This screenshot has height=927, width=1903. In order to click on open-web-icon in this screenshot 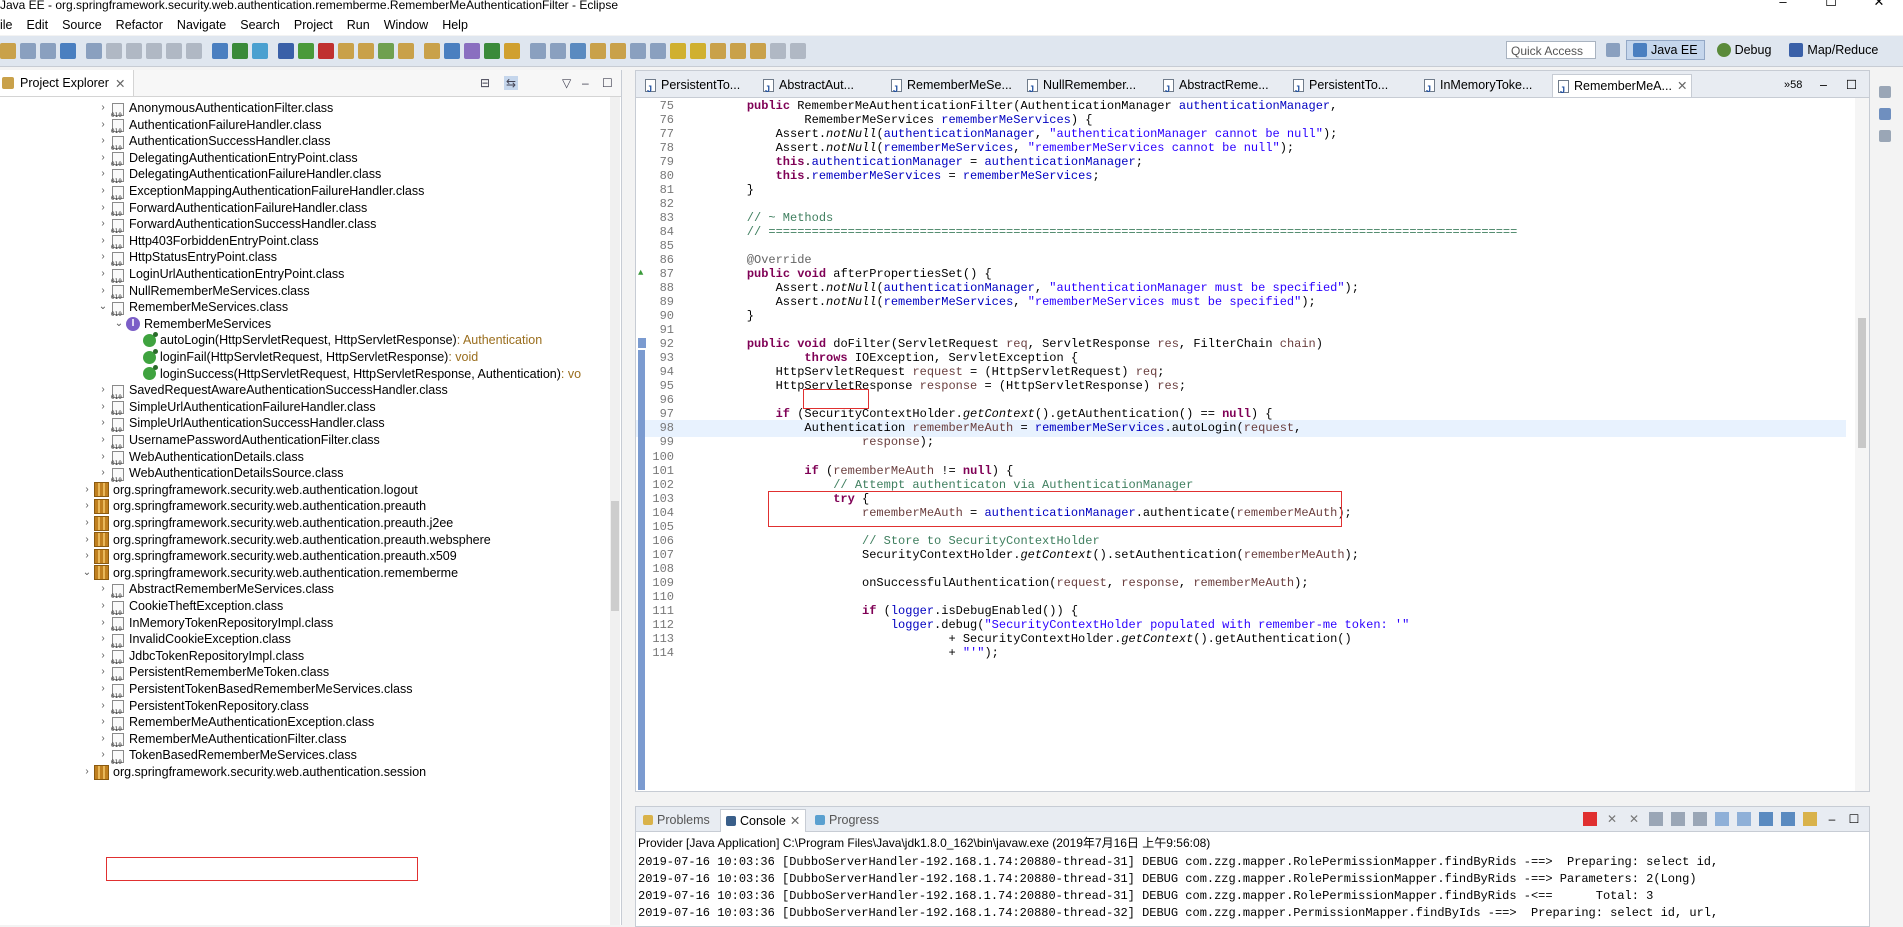, I will do `click(718, 51)`.